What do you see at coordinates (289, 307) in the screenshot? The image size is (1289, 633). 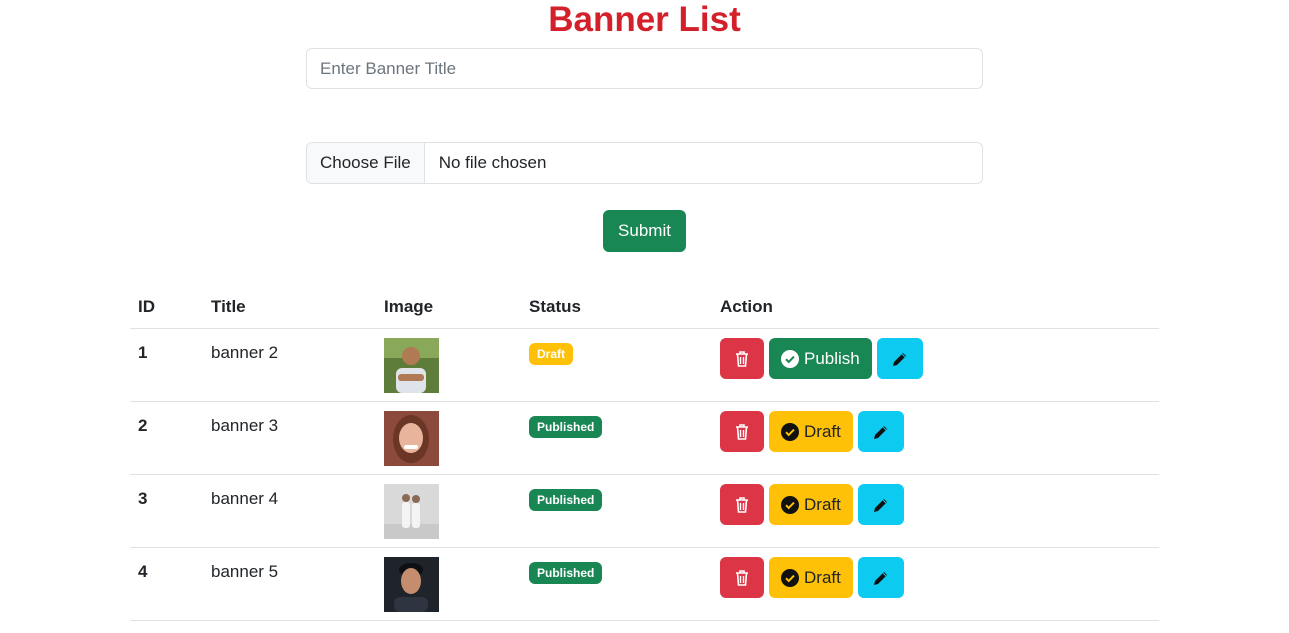 I see `header-title: Title` at bounding box center [289, 307].